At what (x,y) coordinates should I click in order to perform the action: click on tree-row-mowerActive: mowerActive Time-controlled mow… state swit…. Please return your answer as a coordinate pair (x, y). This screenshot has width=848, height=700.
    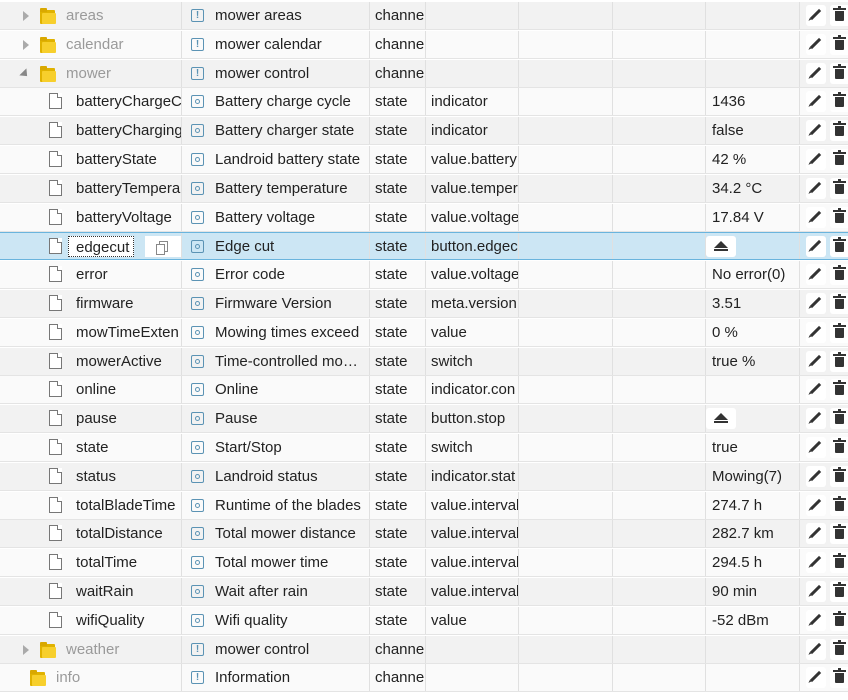
    Looking at the image, I should click on (424, 362).